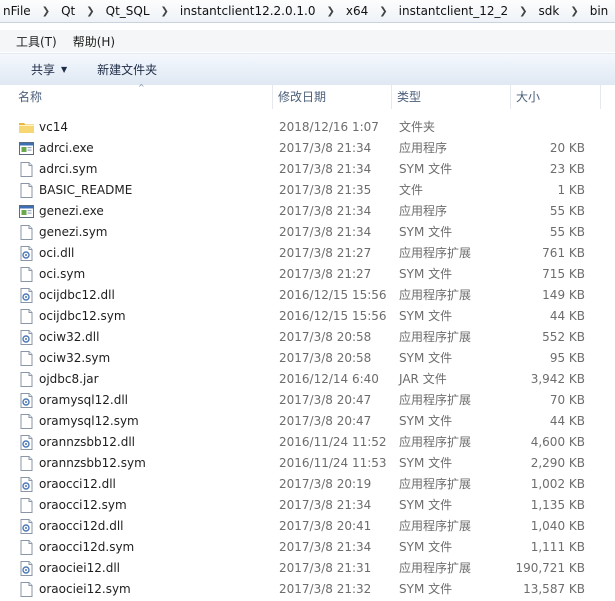  What do you see at coordinates (451, 97) in the screenshot?
I see `column-header-type: 类型` at bounding box center [451, 97].